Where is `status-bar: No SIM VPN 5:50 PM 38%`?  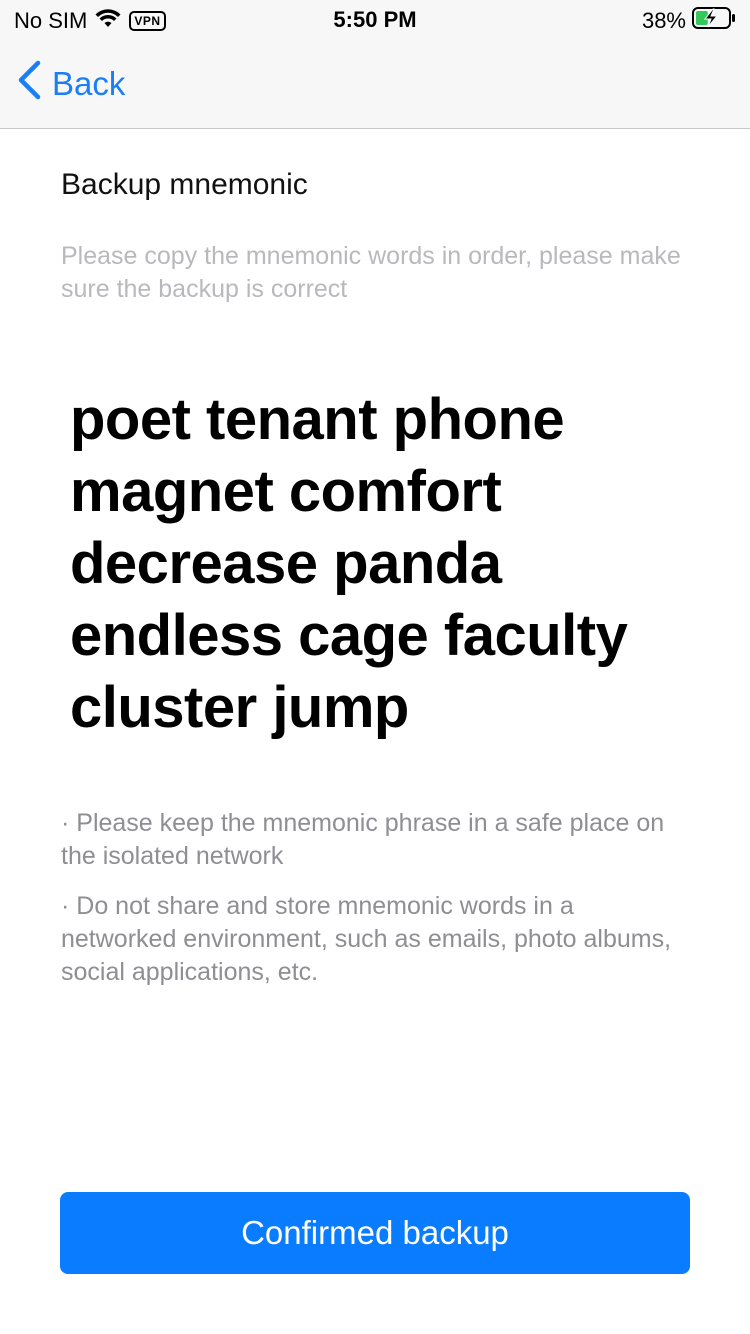
status-bar: No SIM VPN 5:50 PM 38% is located at coordinates (375, 20).